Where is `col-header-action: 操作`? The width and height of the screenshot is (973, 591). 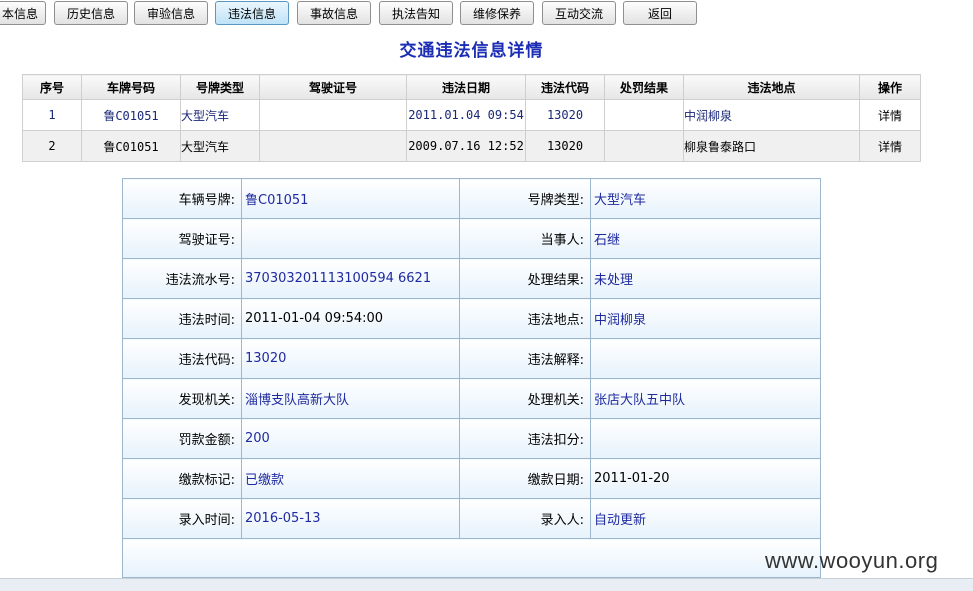 col-header-action: 操作 is located at coordinates (890, 87).